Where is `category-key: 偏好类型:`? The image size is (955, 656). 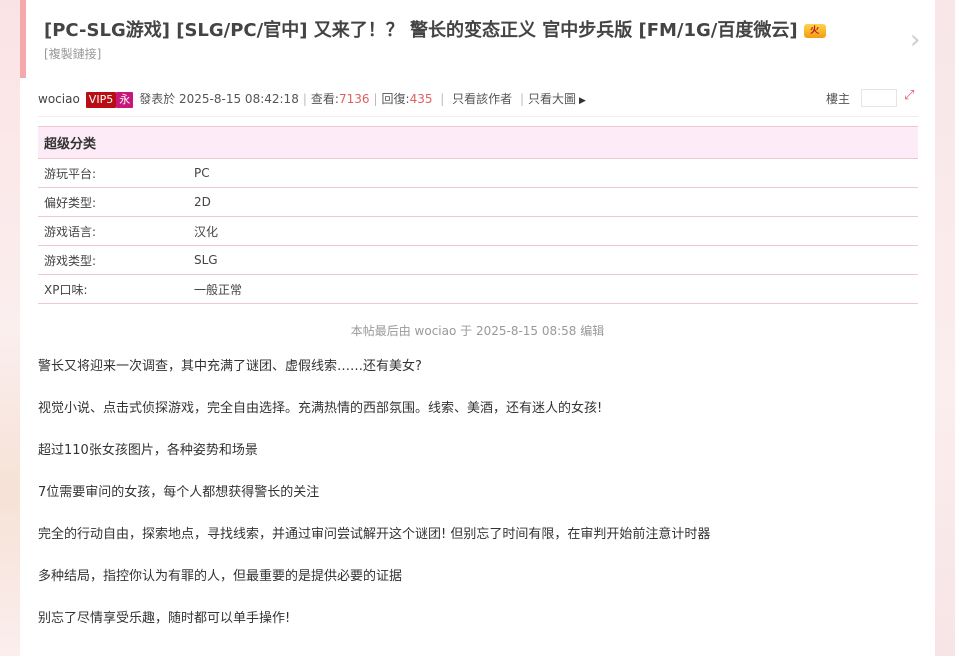 category-key: 偏好类型: is located at coordinates (113, 202).